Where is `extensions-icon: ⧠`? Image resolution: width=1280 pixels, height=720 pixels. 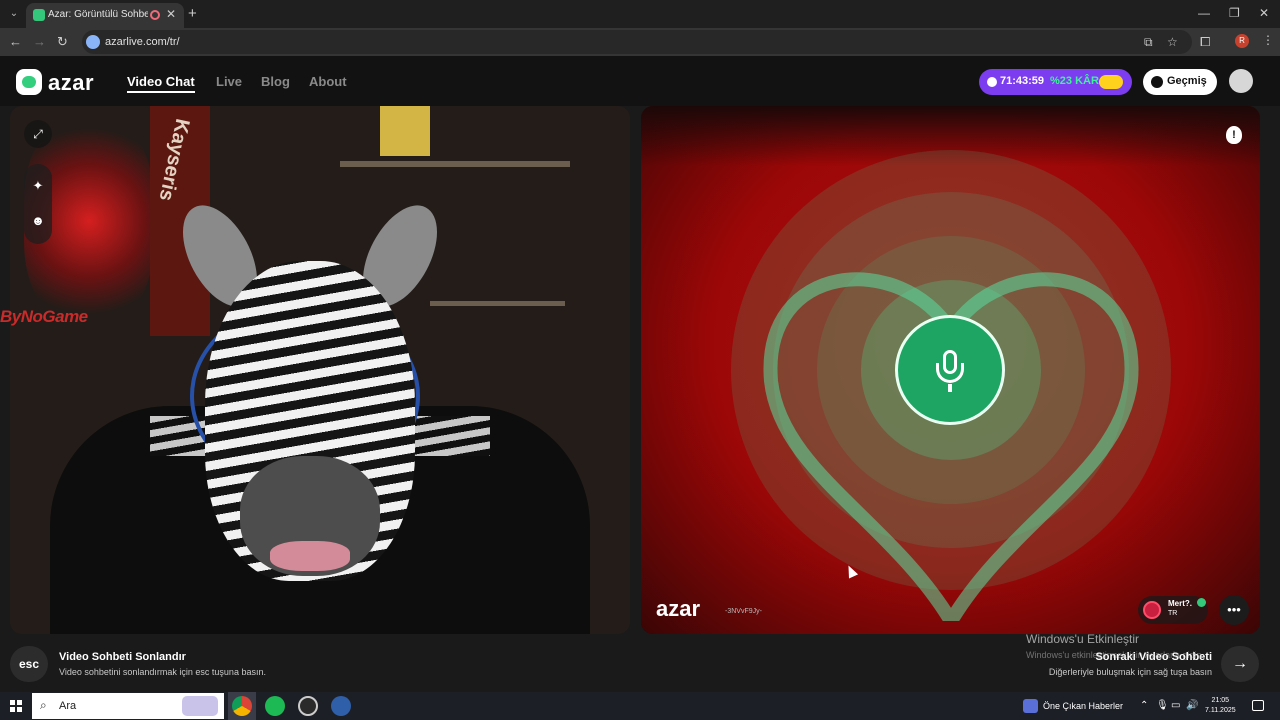 extensions-icon: ⧠ is located at coordinates (1205, 42).